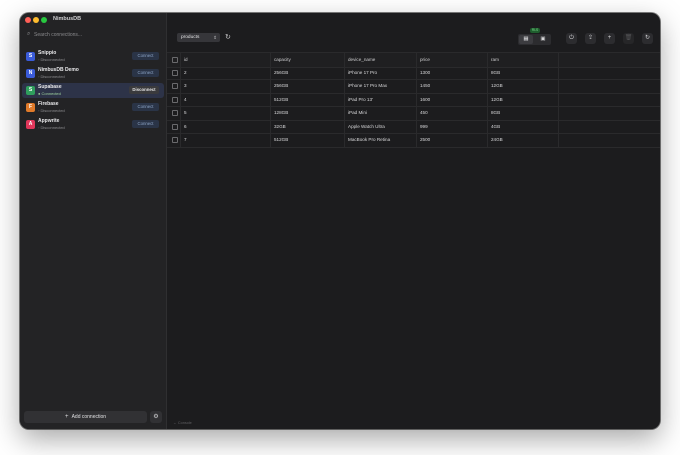  What do you see at coordinates (452, 72) in the screenshot?
I see `table-cell: 1300` at bounding box center [452, 72].